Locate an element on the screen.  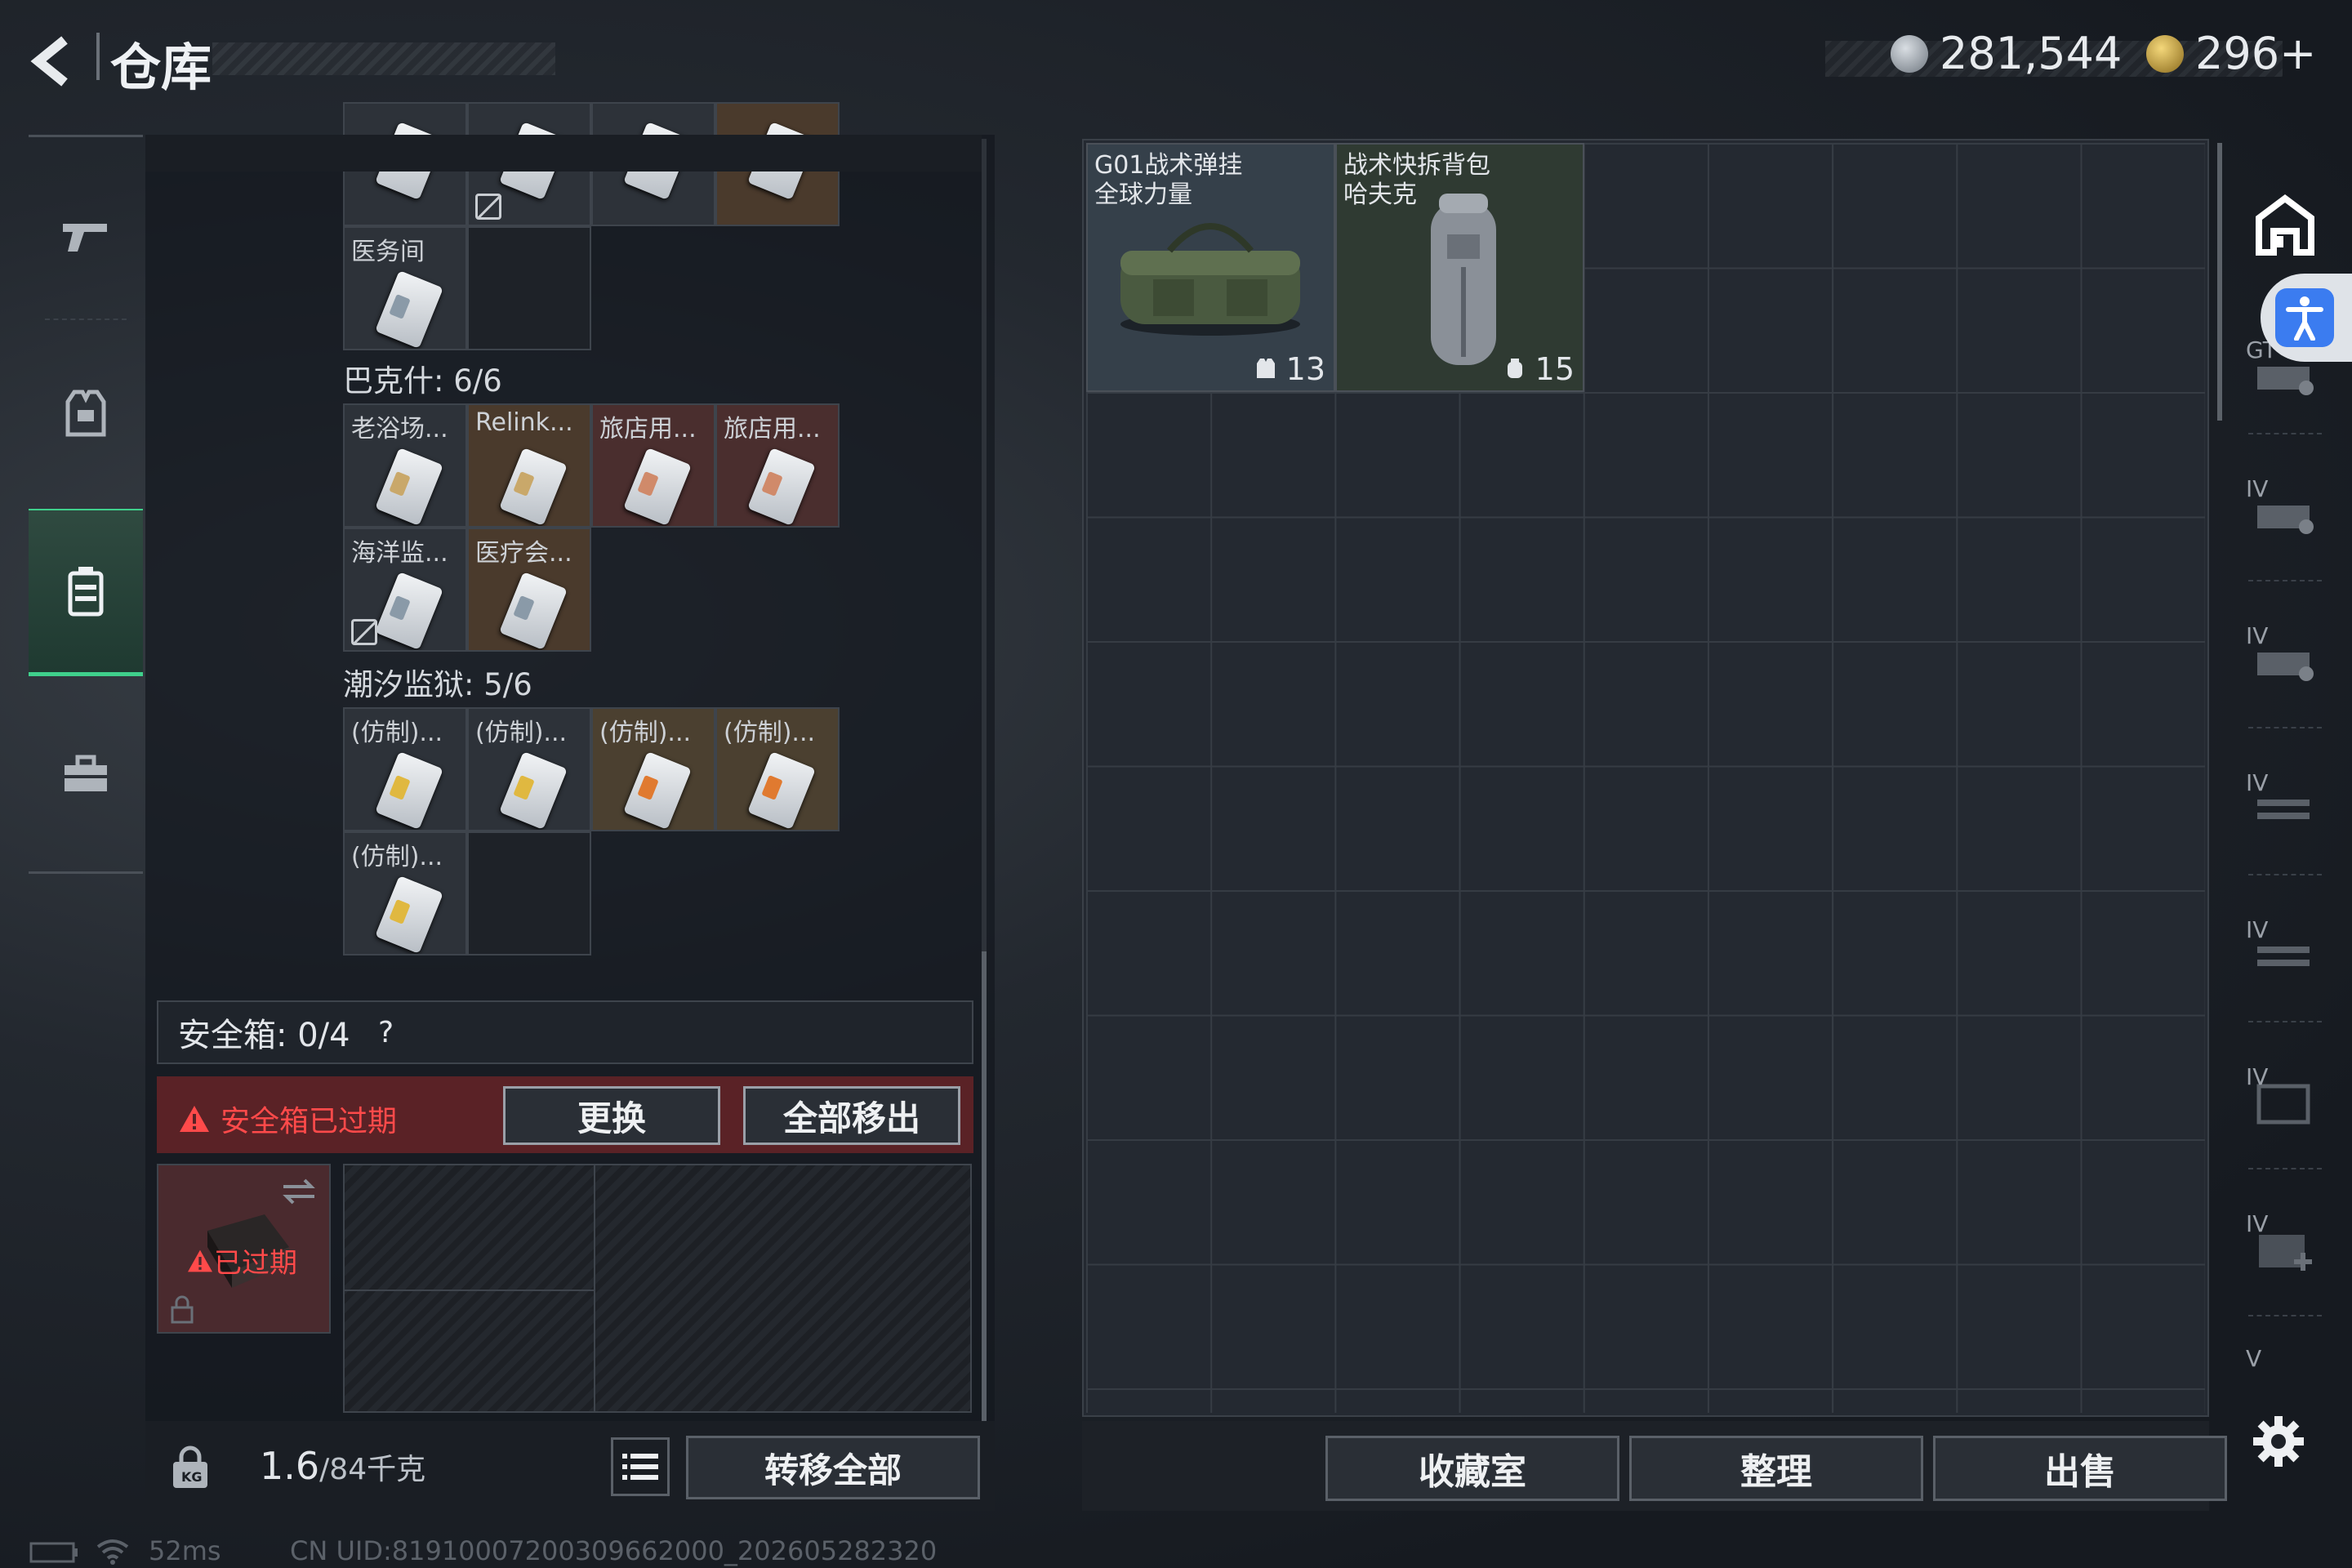
storage-expansion-4: IV is located at coordinates (2285, 809).